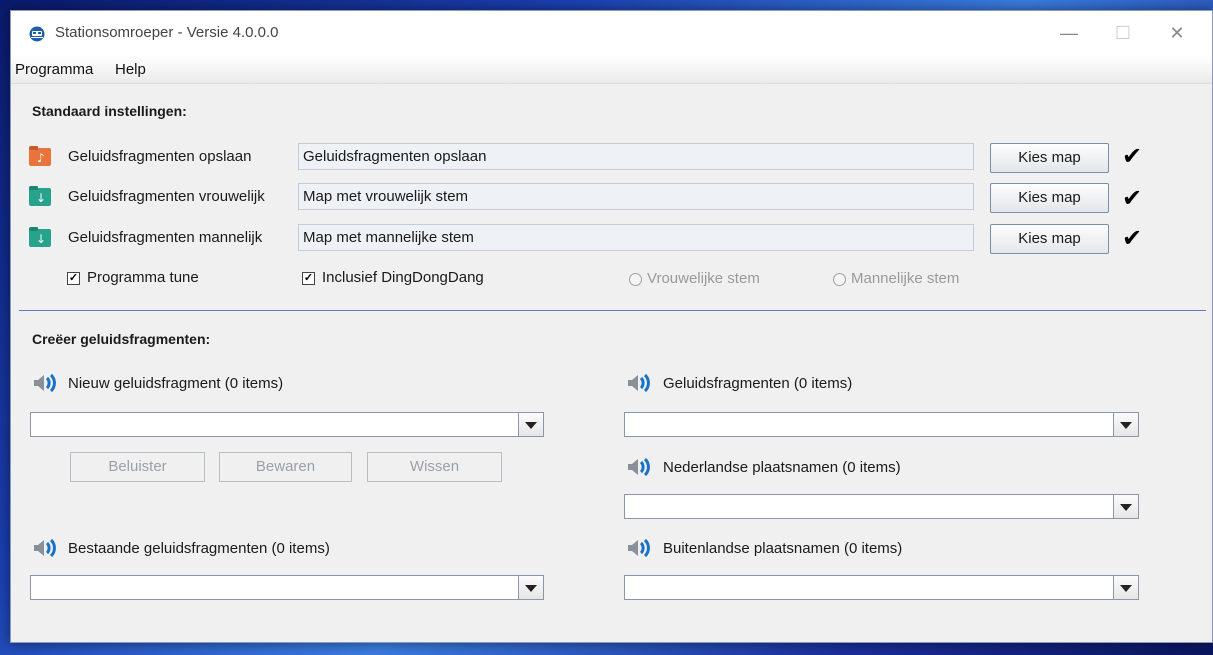 This screenshot has width=1213, height=655. I want to click on new-fragment-label: Nieuw geluidsfragment (0 items), so click(176, 383).